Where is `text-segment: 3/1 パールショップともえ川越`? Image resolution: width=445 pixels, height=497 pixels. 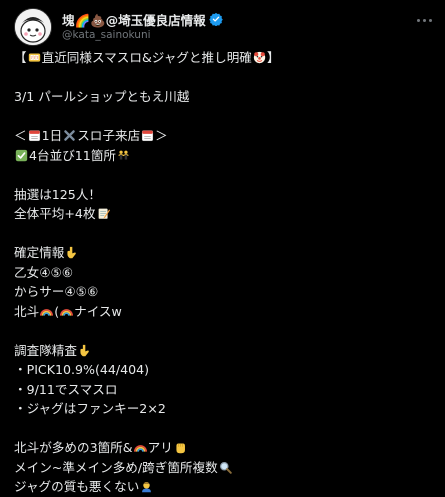 text-segment: 3/1 パールショップともえ川越 is located at coordinates (102, 96).